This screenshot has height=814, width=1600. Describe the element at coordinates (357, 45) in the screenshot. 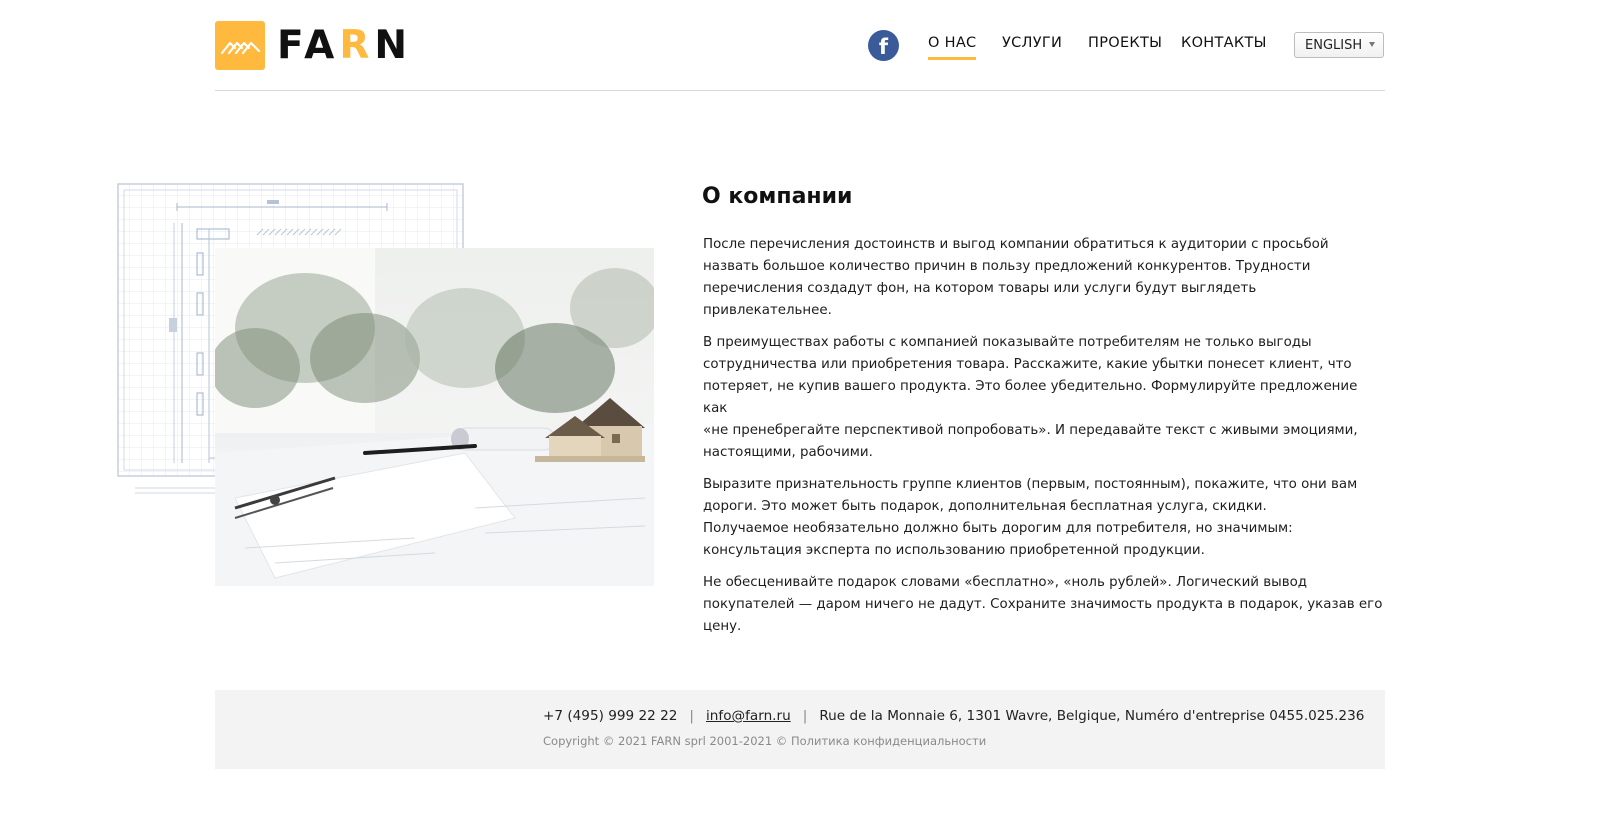

I see `logo-text-accent: R` at that location.